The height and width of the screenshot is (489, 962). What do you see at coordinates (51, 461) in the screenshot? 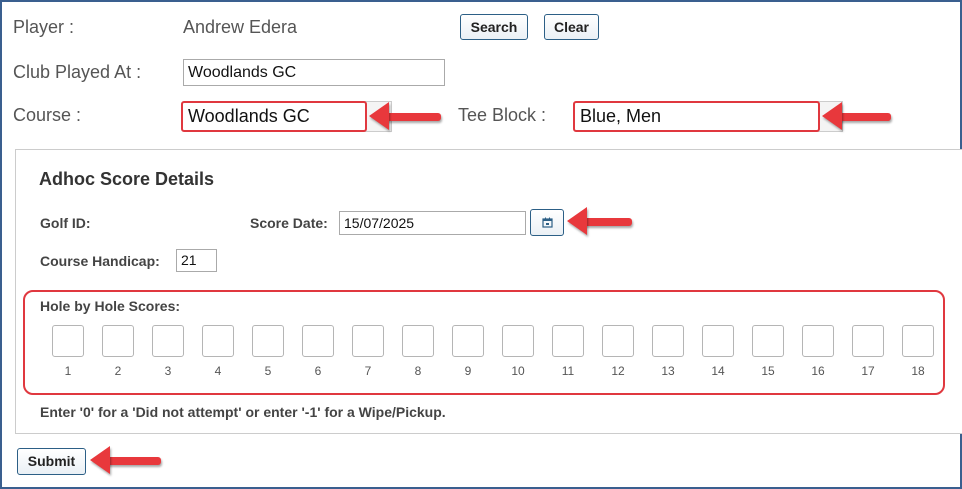
I see `submit-button: Submit` at bounding box center [51, 461].